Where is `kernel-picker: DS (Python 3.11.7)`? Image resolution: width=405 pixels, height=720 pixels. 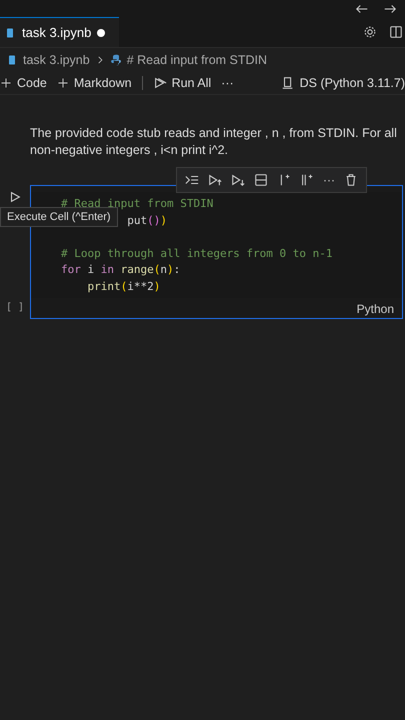
kernel-picker: DS (Python 3.11.7) is located at coordinates (342, 83).